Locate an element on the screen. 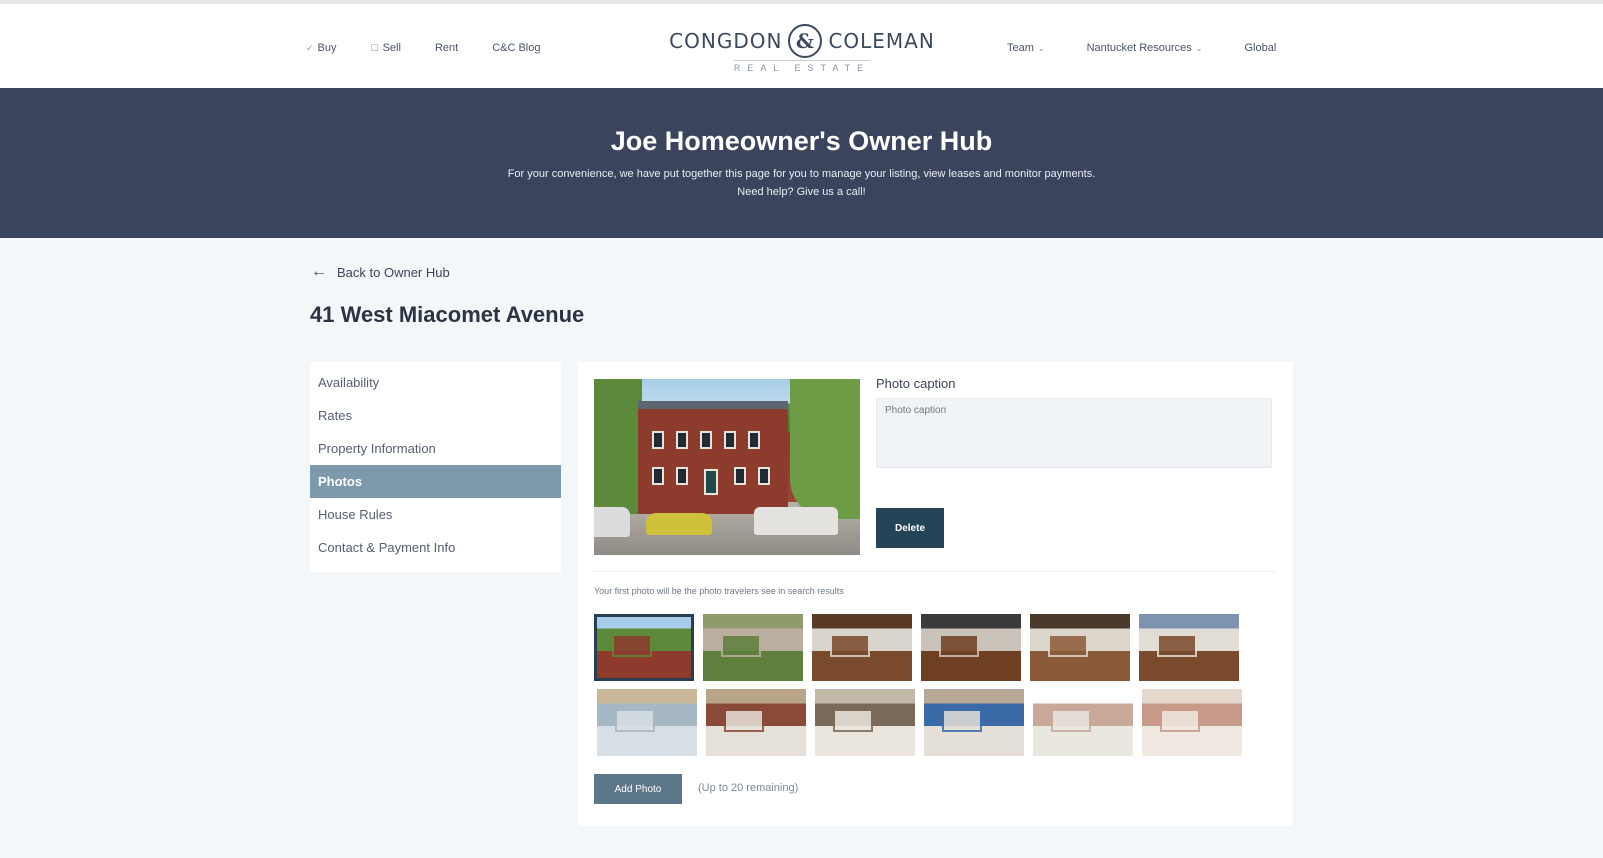  photo-house is located at coordinates (713, 461).